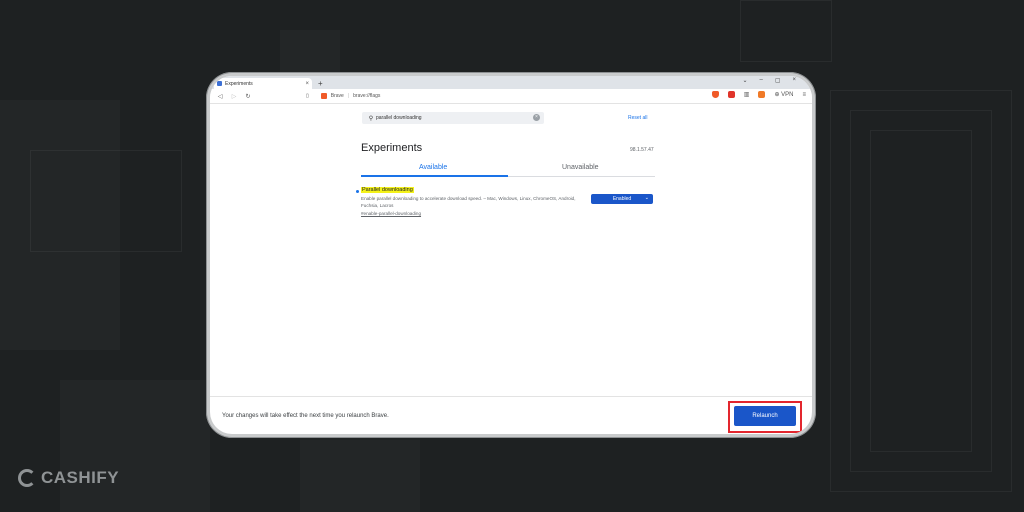  What do you see at coordinates (642, 150) in the screenshot?
I see `version-number: 98.1.57.47` at bounding box center [642, 150].